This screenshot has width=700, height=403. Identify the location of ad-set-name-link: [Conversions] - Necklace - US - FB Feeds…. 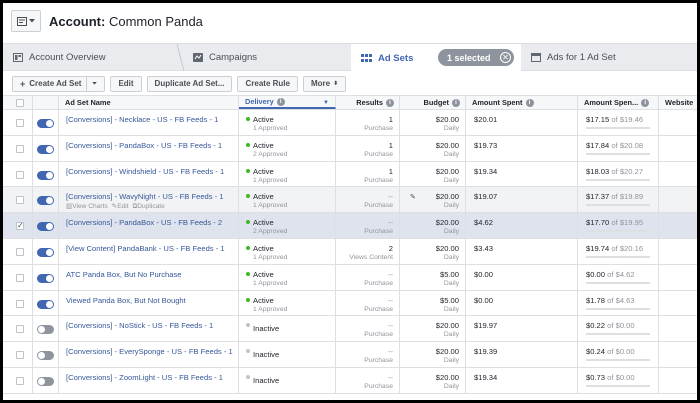
(142, 119).